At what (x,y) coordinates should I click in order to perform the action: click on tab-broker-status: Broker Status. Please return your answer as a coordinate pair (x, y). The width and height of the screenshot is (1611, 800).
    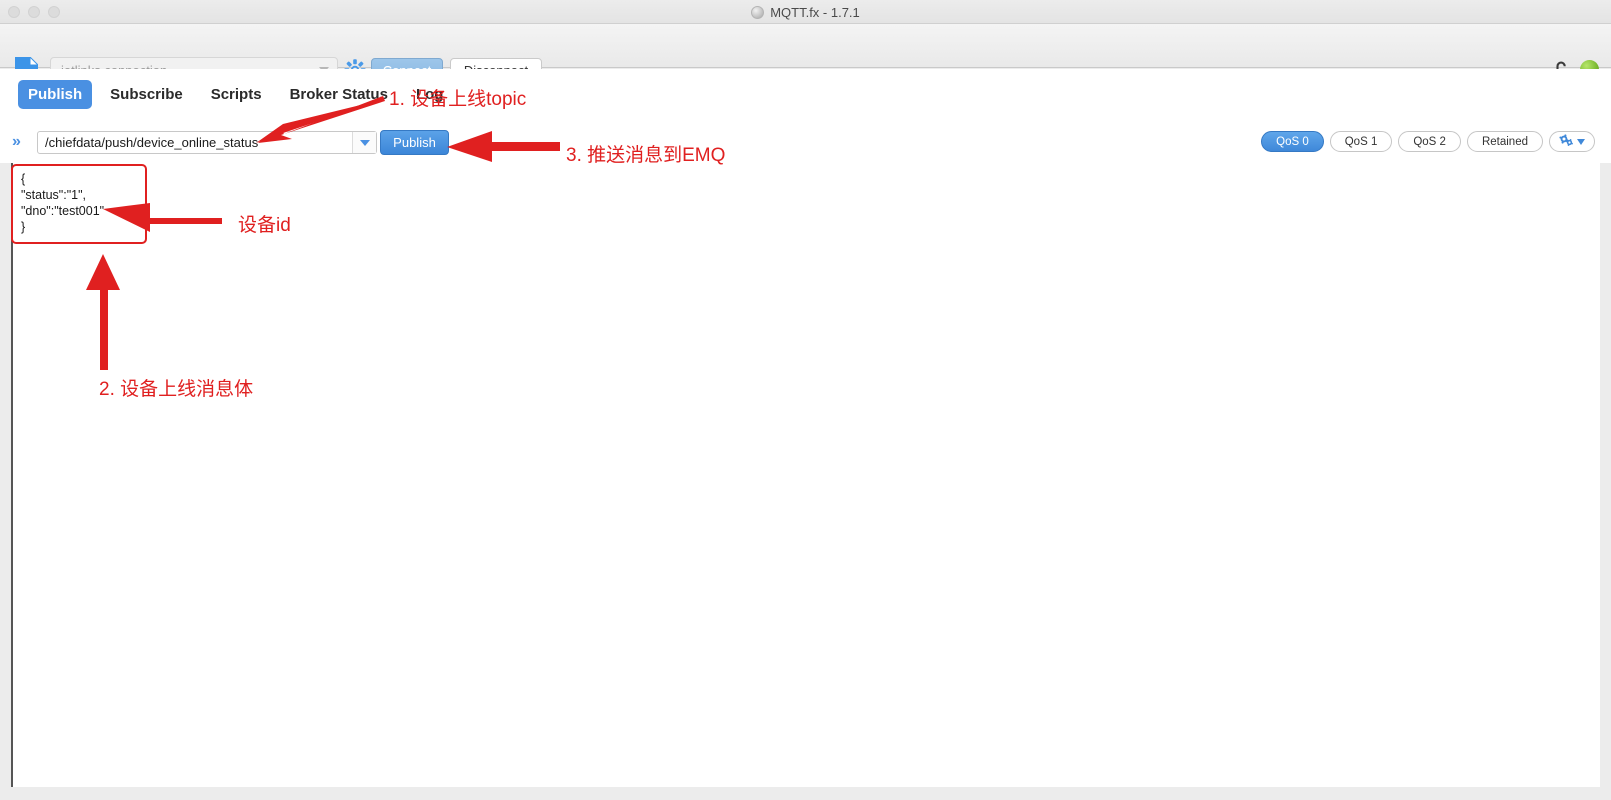
    Looking at the image, I should click on (339, 94).